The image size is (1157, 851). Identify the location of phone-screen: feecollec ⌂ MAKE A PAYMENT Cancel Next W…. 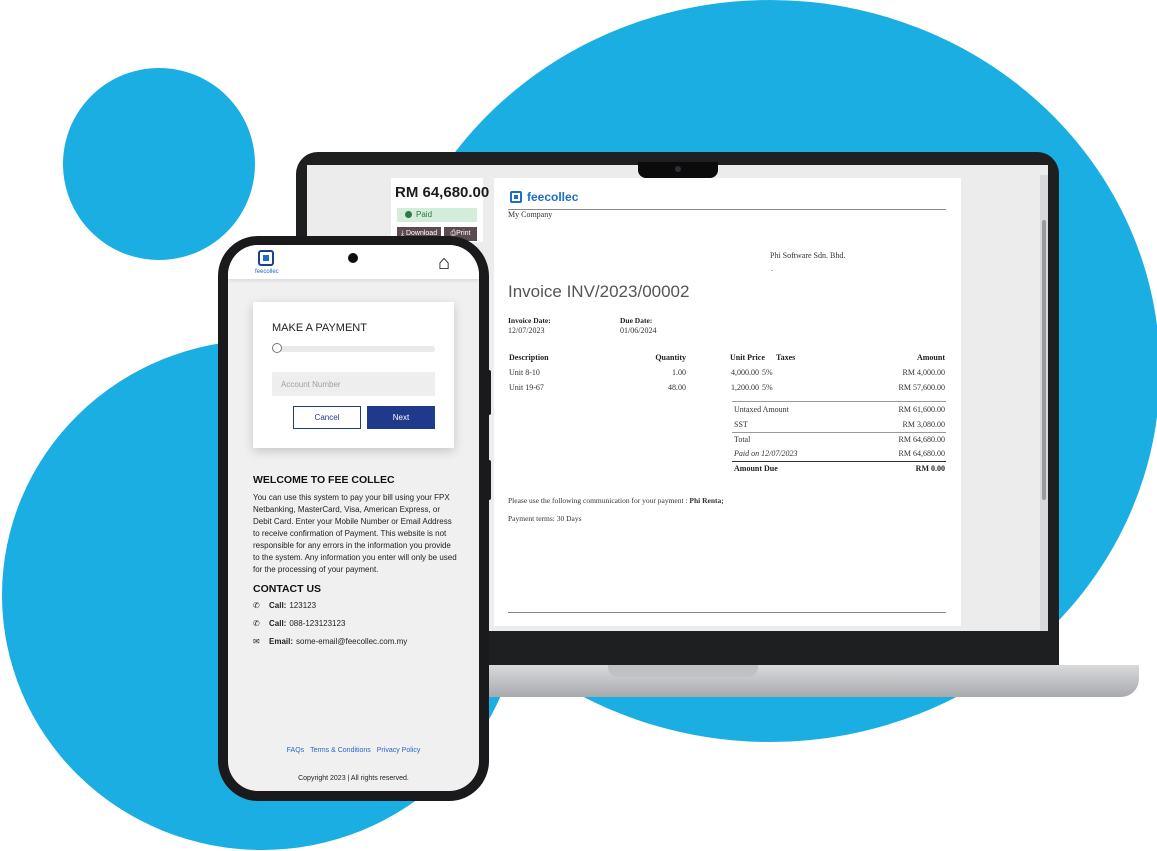
(353, 518).